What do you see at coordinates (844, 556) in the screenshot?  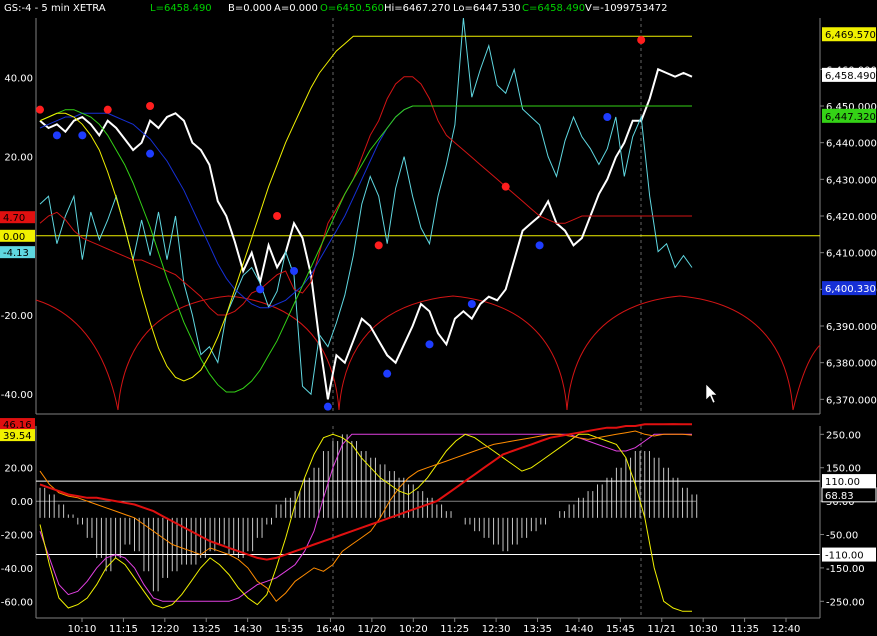 I see `right-value-badge-label: -110.00` at bounding box center [844, 556].